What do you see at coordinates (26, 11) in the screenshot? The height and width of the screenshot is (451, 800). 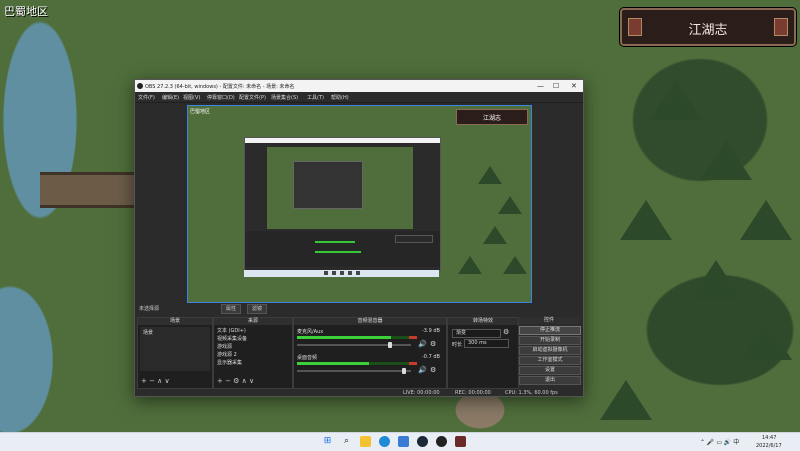 I see `area-label: 巴蜀地区` at bounding box center [26, 11].